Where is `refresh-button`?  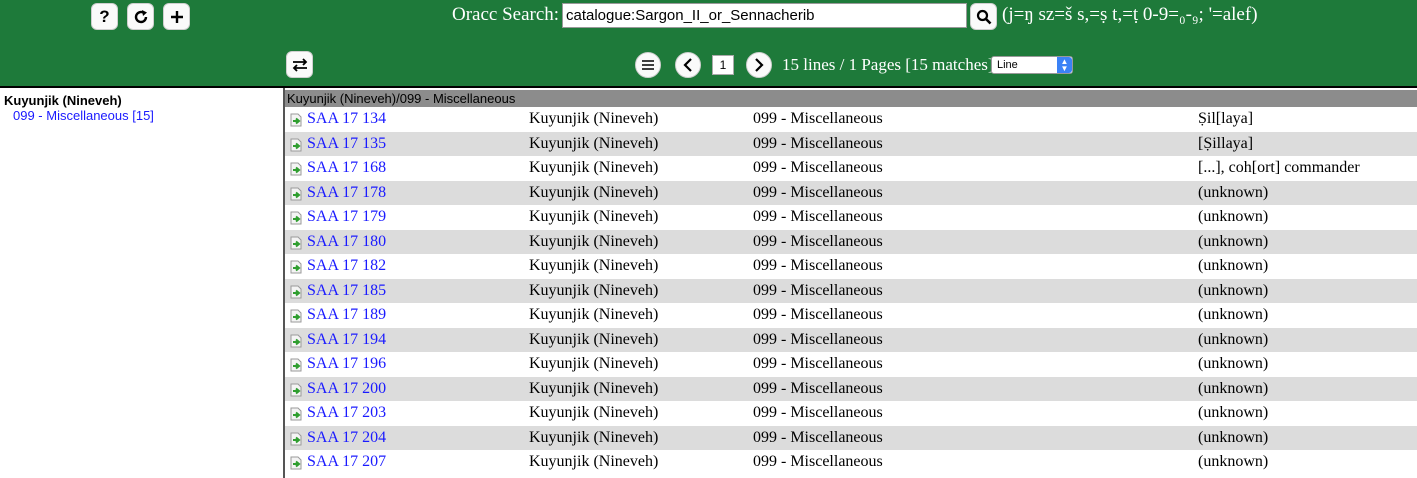
refresh-button is located at coordinates (140, 16).